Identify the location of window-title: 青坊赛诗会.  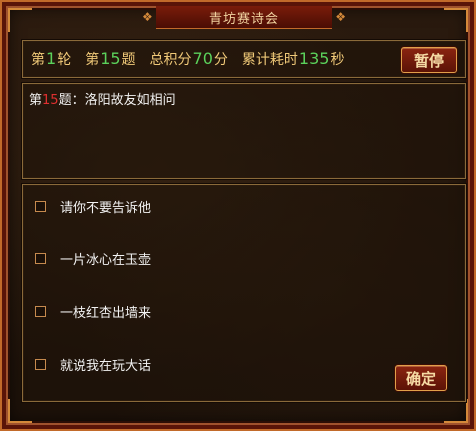
(243, 19).